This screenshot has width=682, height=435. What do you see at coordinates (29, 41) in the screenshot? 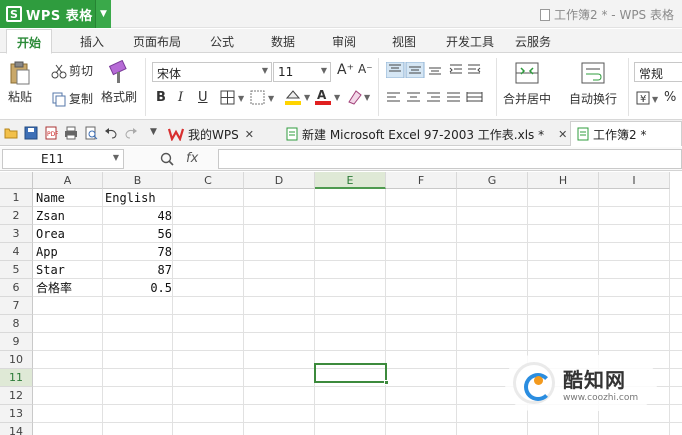
I see `tab-home: 开始` at bounding box center [29, 41].